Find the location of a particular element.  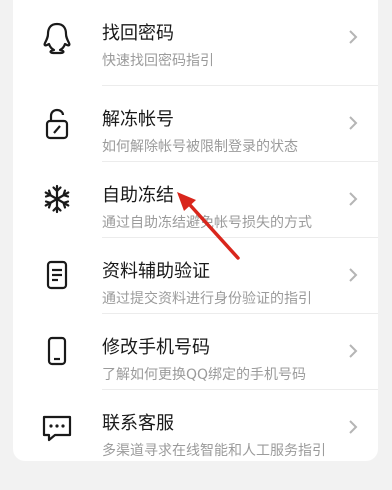

item-subtitle: 通过自助冻结避免帐号损失的方式 is located at coordinates (207, 223).